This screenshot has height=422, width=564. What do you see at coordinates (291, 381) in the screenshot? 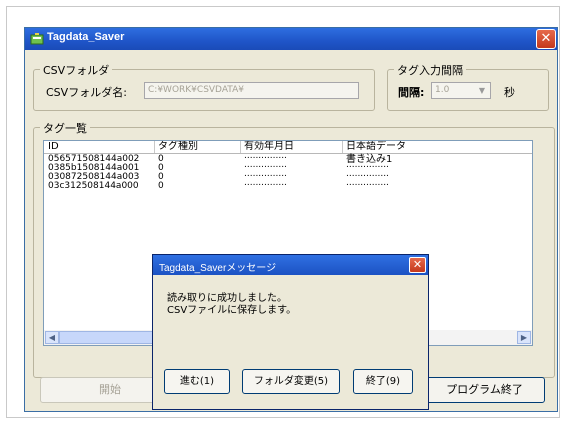
I see `change-folder-button: フォルダ変更(5)` at bounding box center [291, 381].